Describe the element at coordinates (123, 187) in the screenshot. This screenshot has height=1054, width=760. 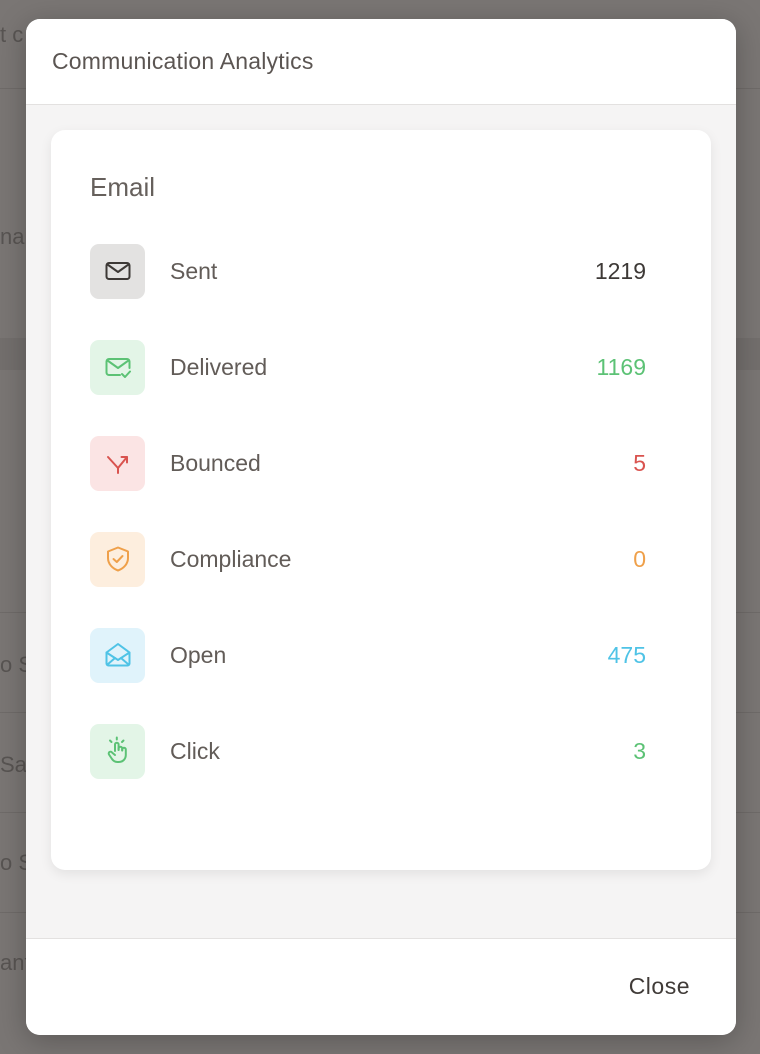
I see `email-card-title: Email` at that location.